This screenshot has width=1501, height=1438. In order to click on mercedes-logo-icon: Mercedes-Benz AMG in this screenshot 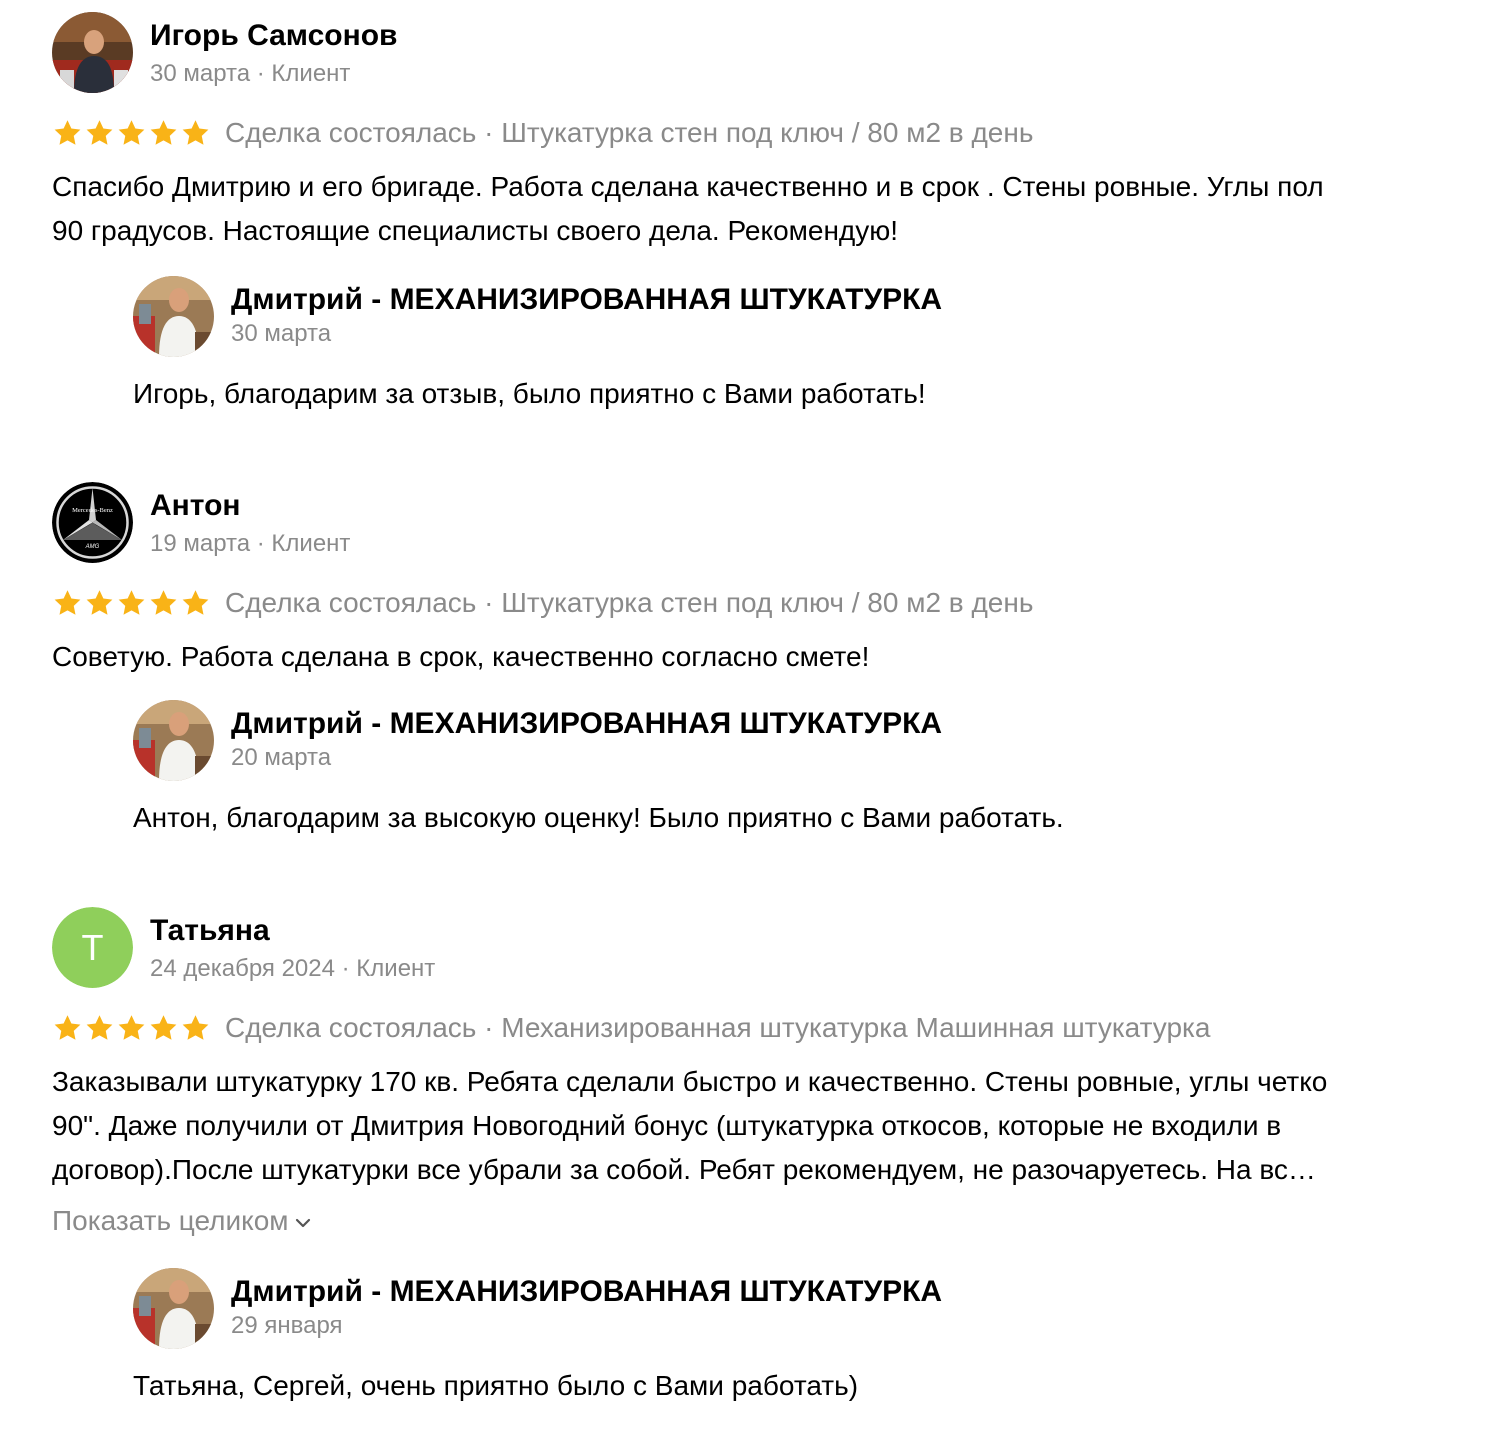, I will do `click(92, 522)`.